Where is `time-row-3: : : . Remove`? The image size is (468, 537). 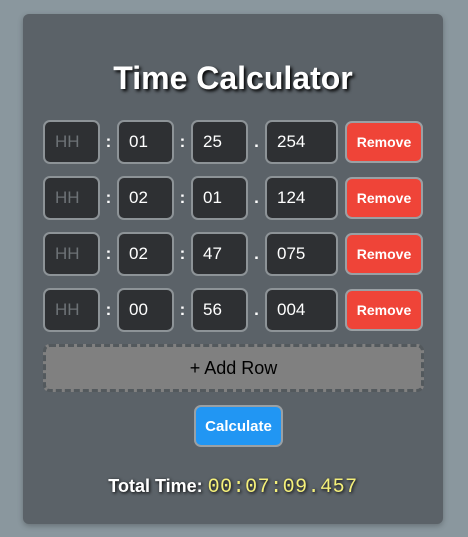
time-row-3: : : . Remove is located at coordinates (233, 254).